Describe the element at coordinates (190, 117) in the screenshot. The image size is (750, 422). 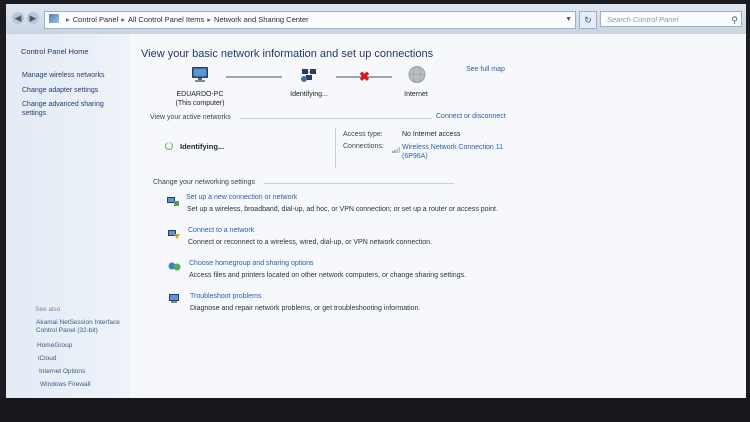
I see `active-networks-label: View your active networks` at that location.